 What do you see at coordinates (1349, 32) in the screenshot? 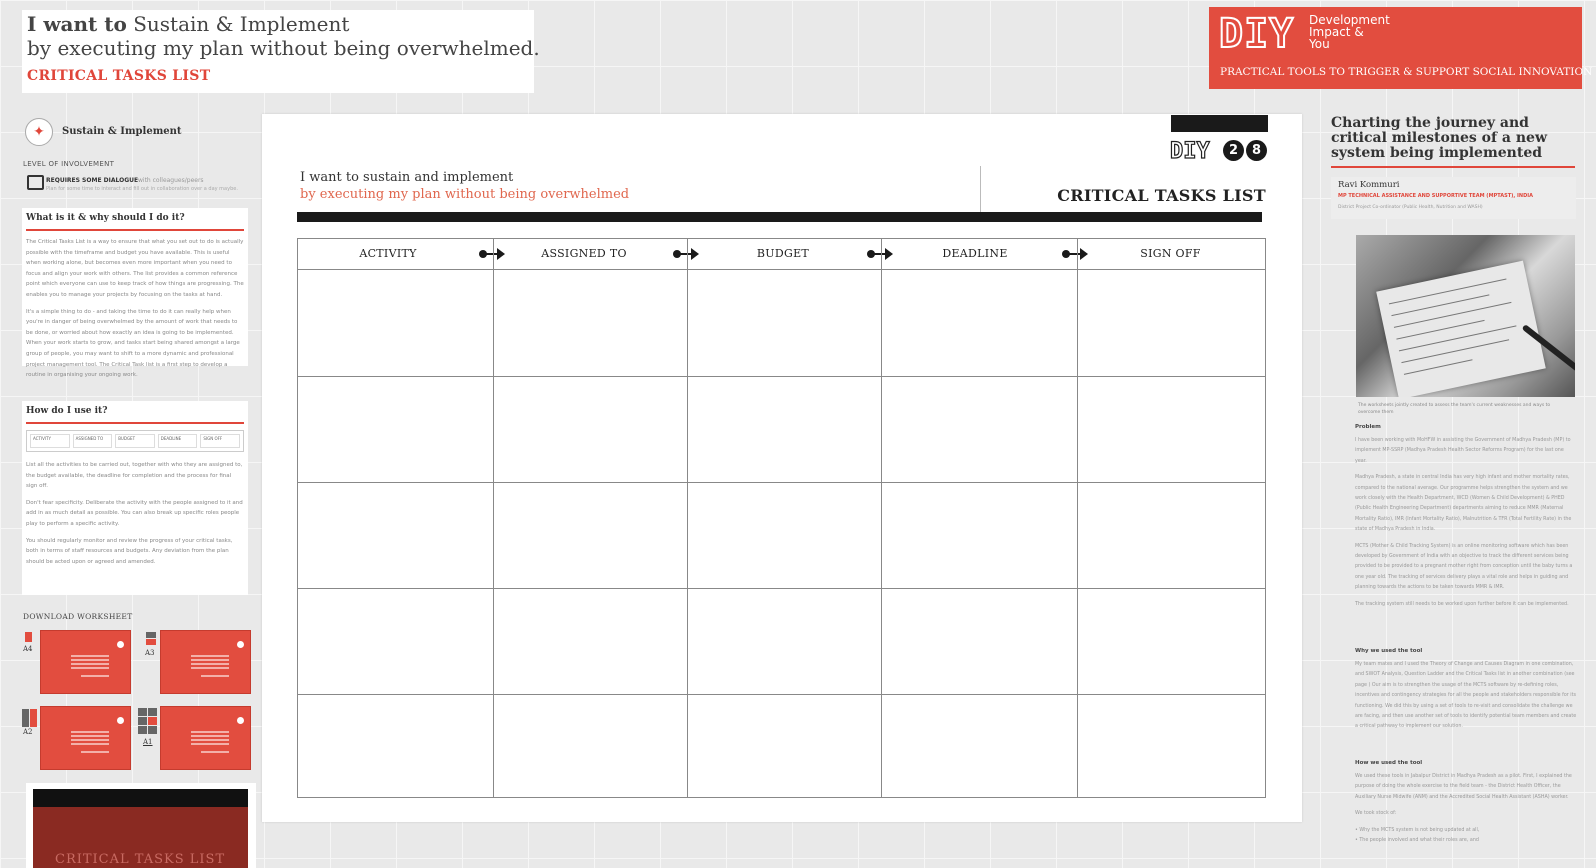
I see `brand-name: Development Impact & You` at bounding box center [1349, 32].